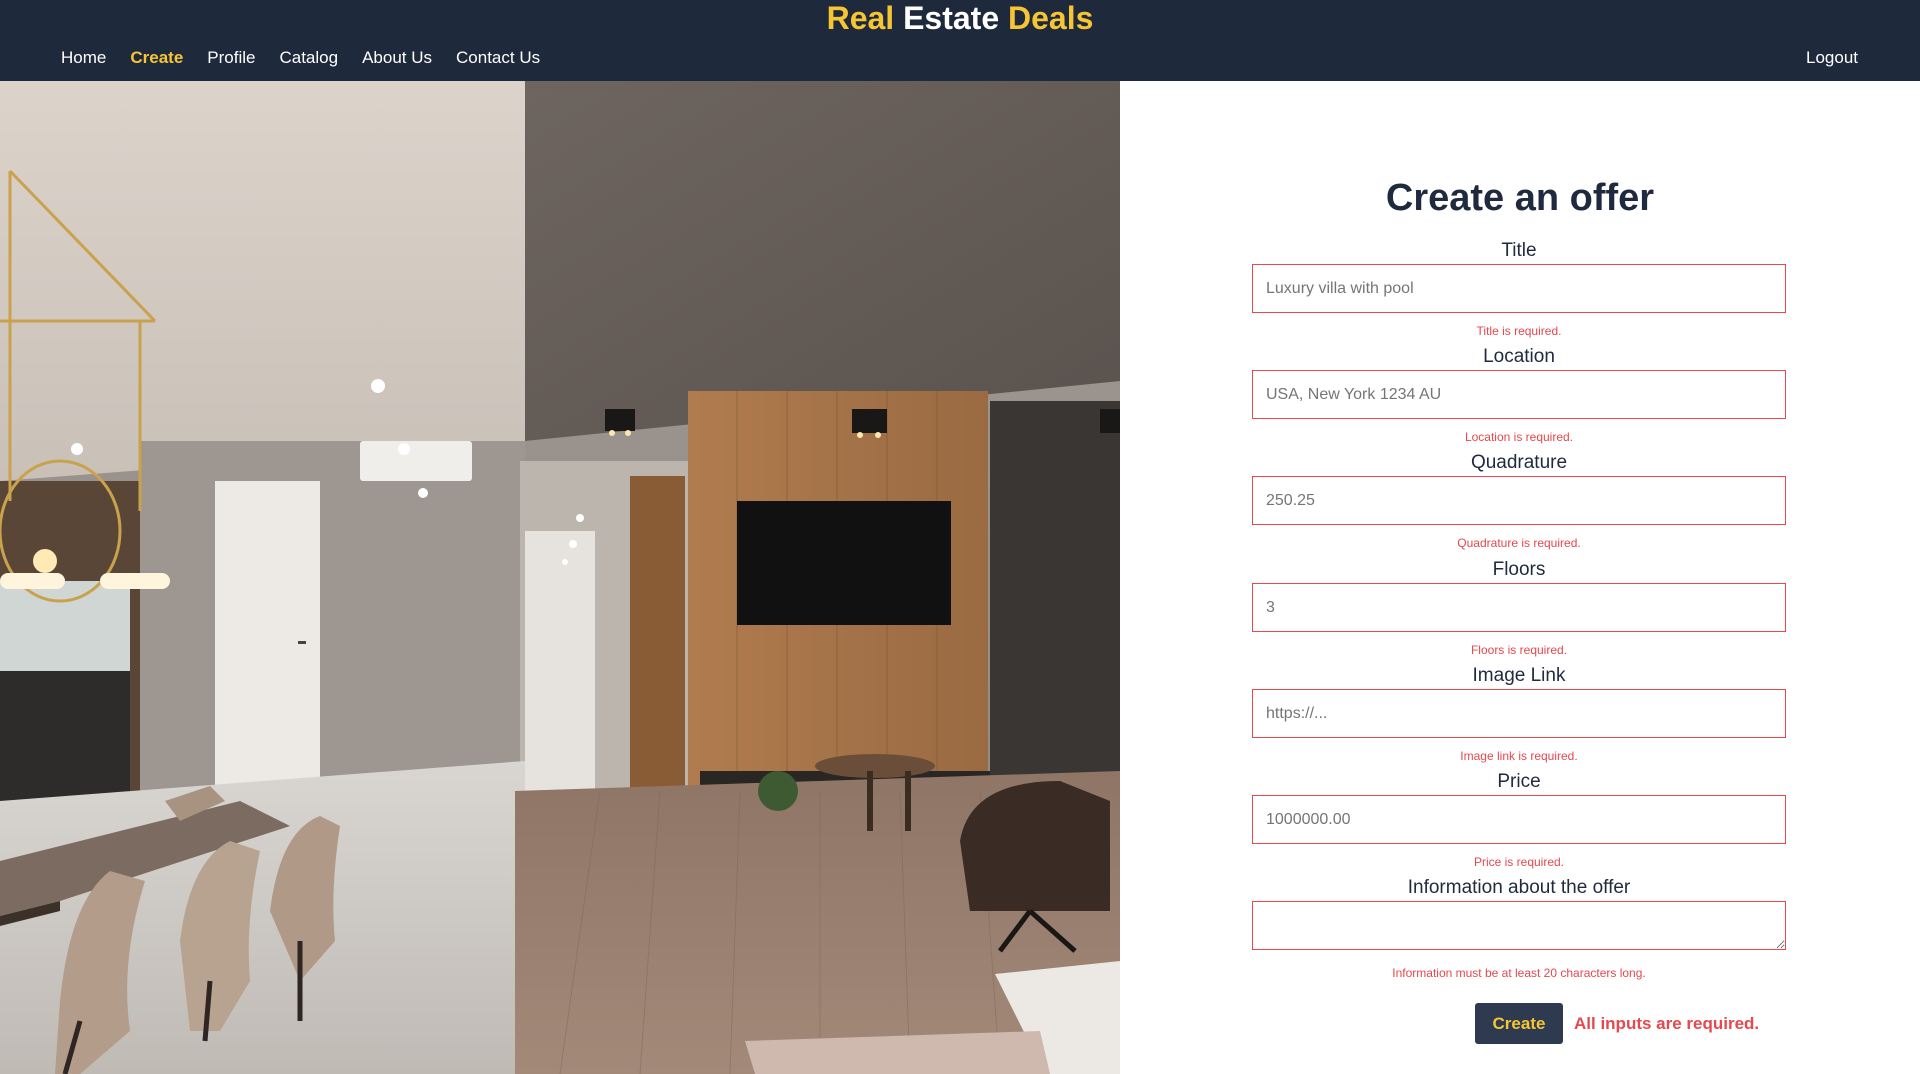 The image size is (1920, 1074). I want to click on title-input, so click(1519, 288).